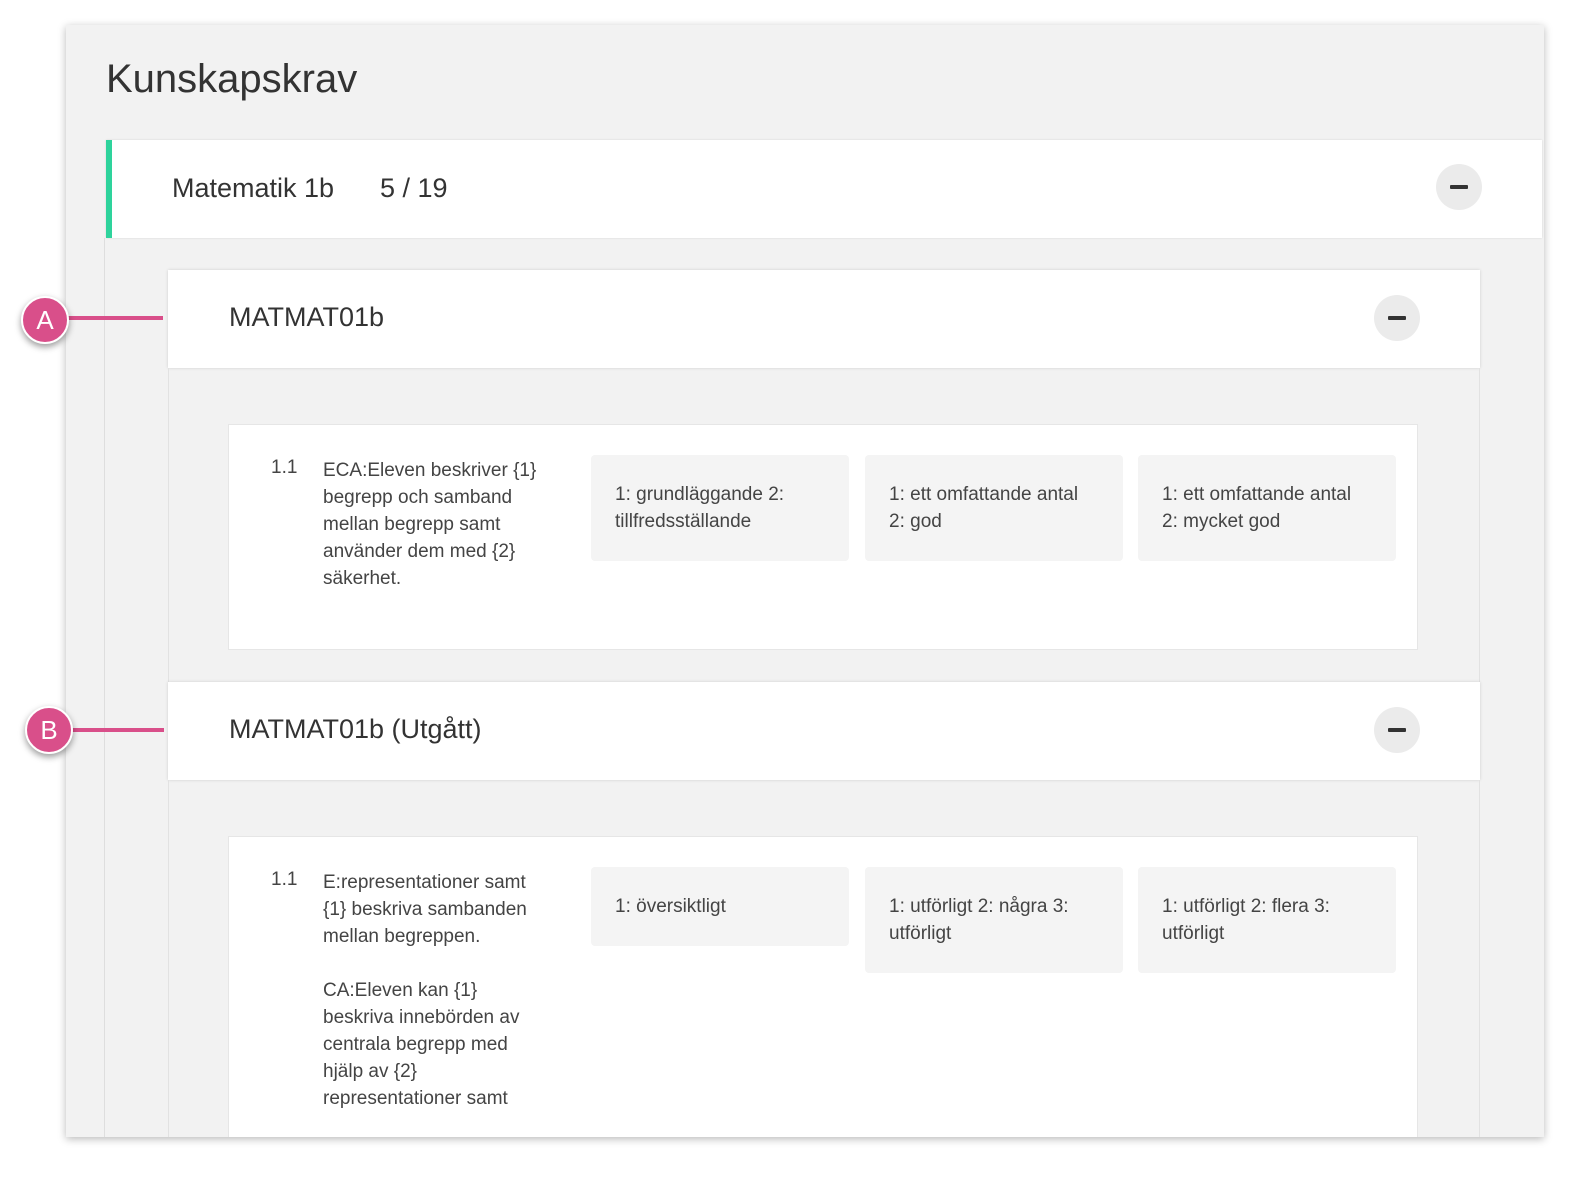  I want to click on section-title: MATMAT01b (Utgått), so click(355, 729).